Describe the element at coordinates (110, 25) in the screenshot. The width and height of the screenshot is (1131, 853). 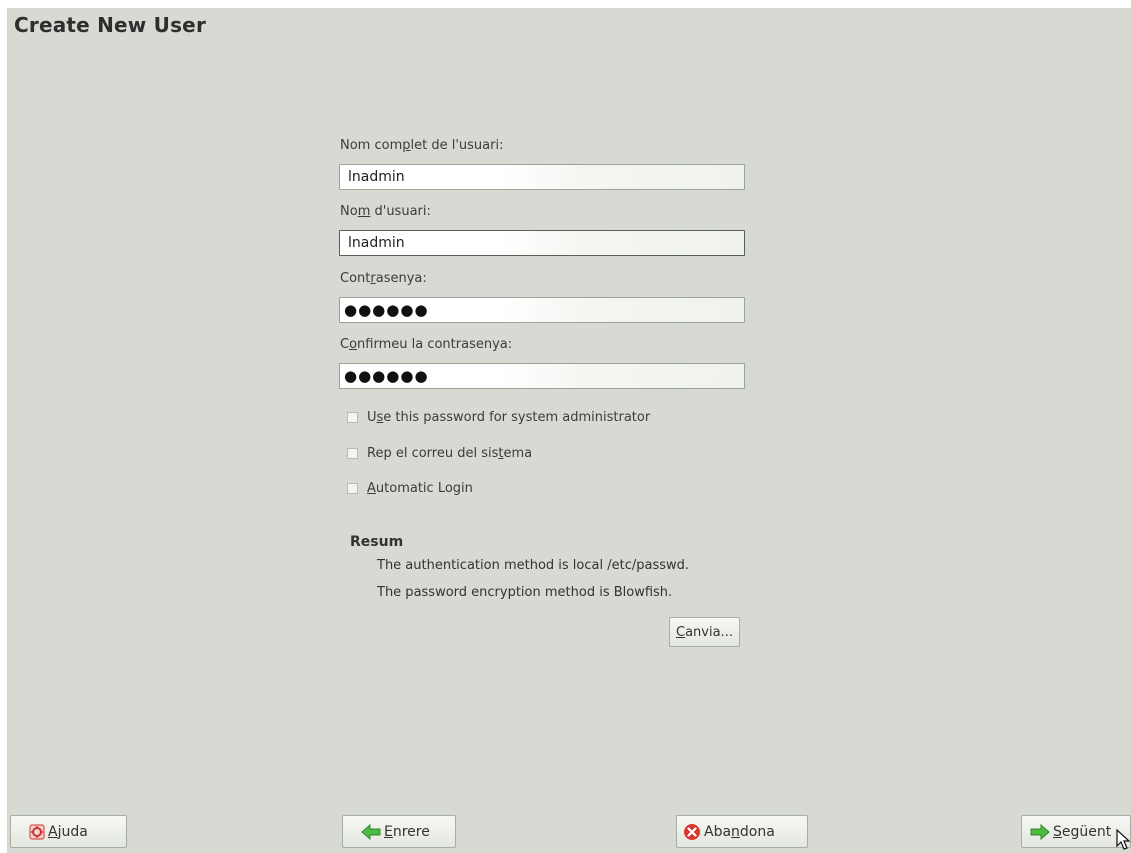
I see `page-title: Create New User` at that location.